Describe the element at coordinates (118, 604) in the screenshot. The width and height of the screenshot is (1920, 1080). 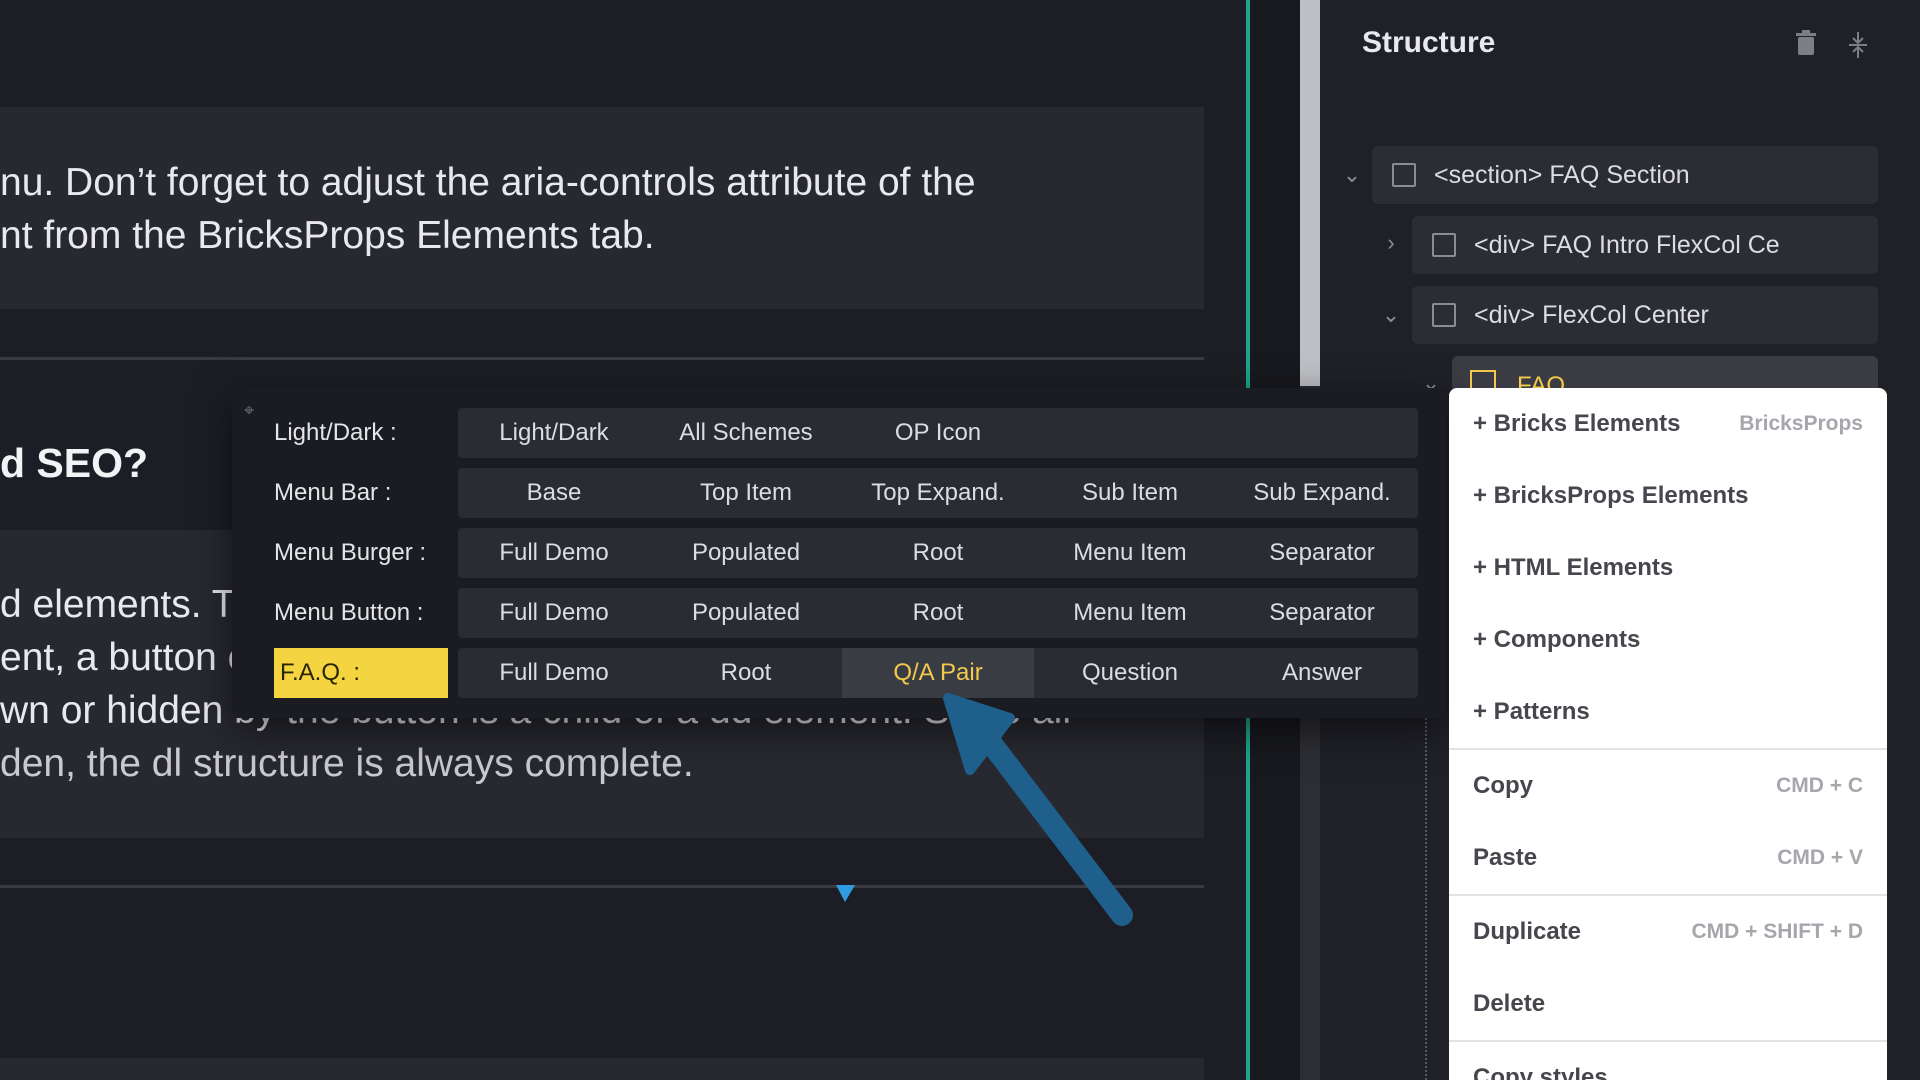
I see `paragraph-line: d elements. T` at that location.